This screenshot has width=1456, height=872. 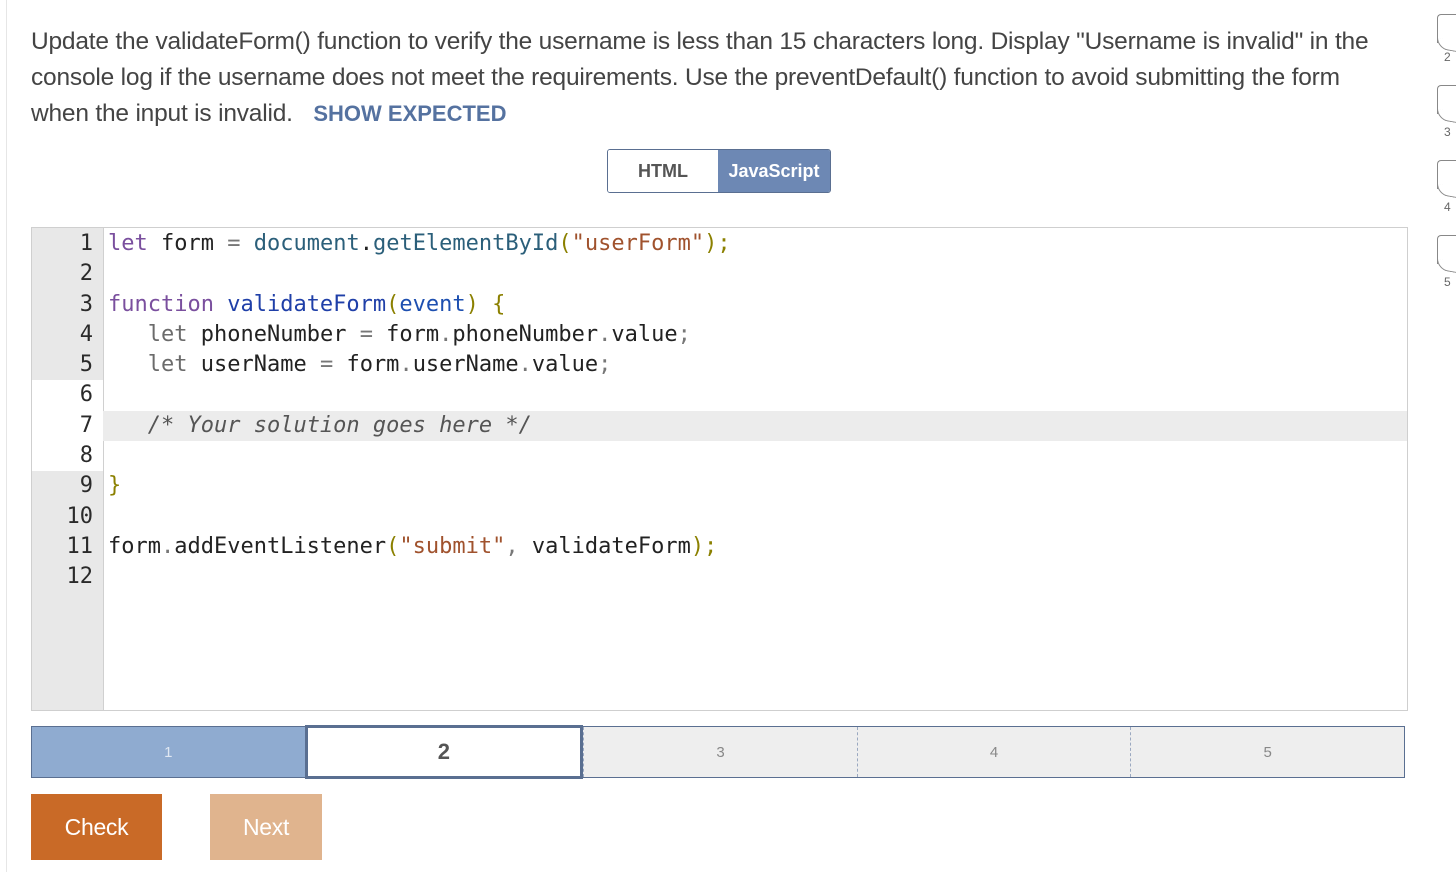 What do you see at coordinates (80, 516) in the screenshot?
I see `line-number: 10` at bounding box center [80, 516].